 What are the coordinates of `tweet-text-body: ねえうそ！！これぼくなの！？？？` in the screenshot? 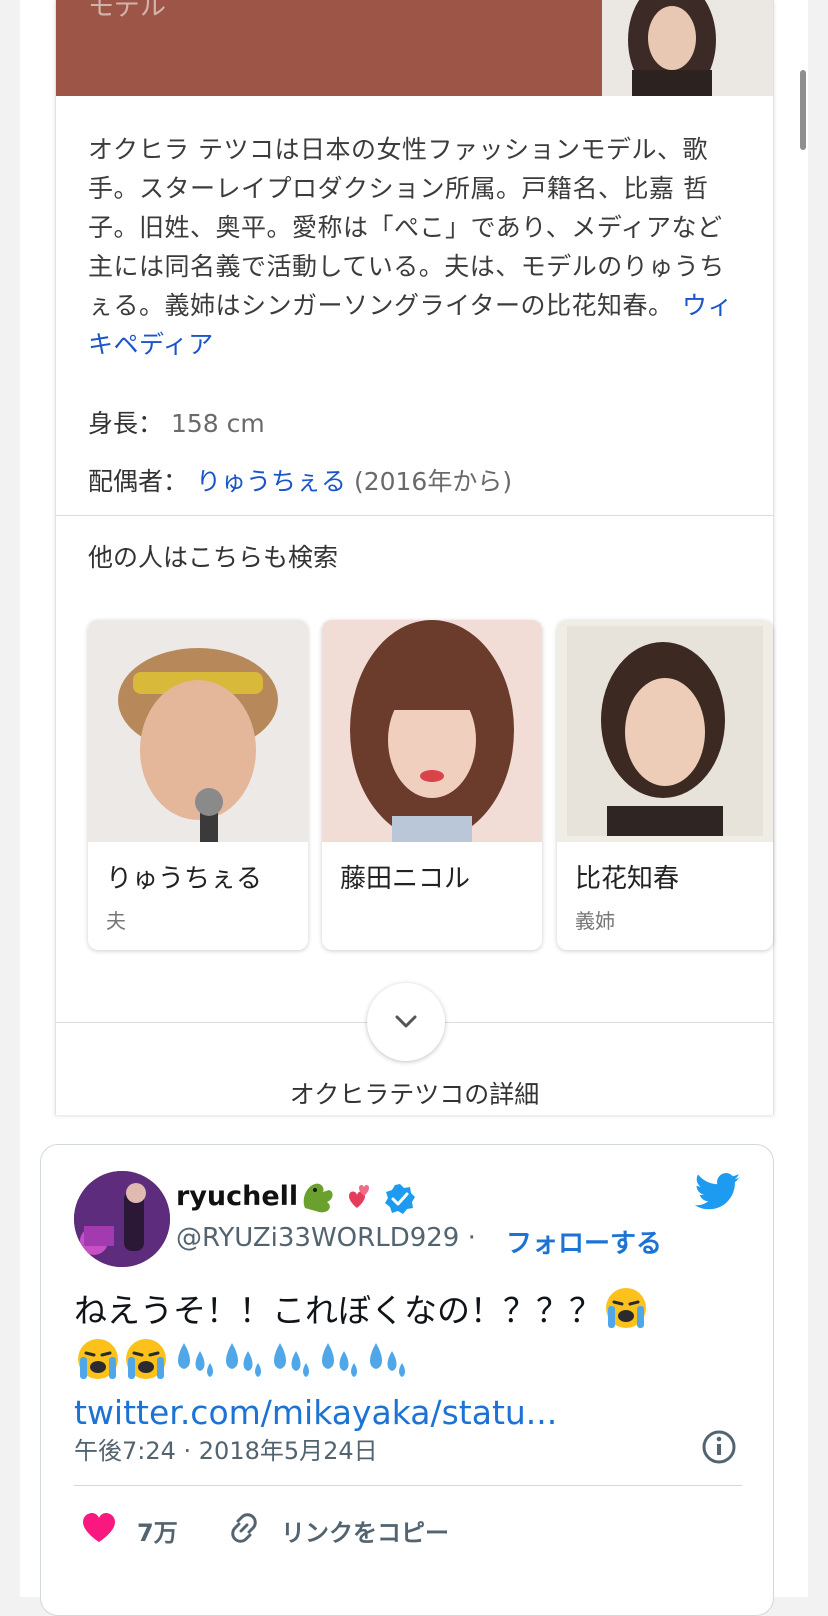 It's located at (338, 1310).